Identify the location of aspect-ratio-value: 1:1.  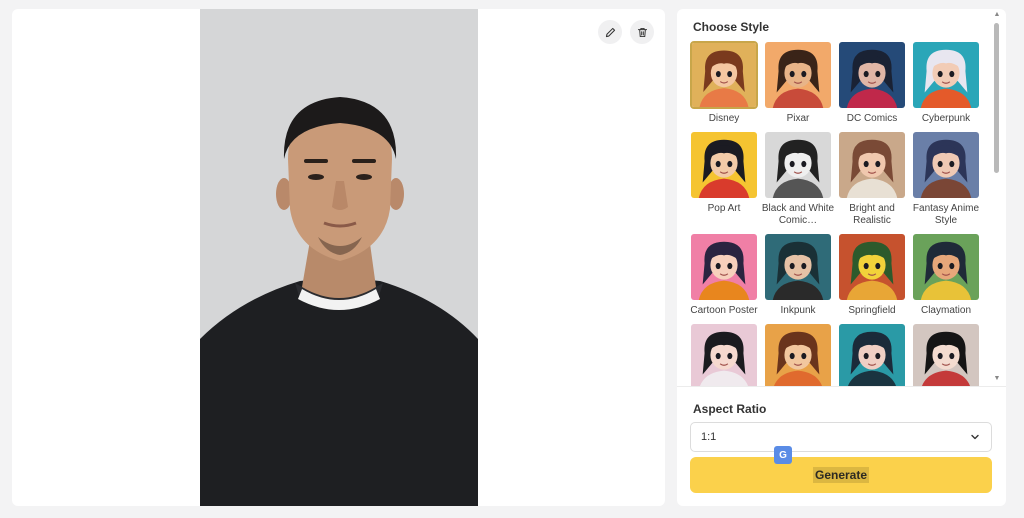
(709, 437).